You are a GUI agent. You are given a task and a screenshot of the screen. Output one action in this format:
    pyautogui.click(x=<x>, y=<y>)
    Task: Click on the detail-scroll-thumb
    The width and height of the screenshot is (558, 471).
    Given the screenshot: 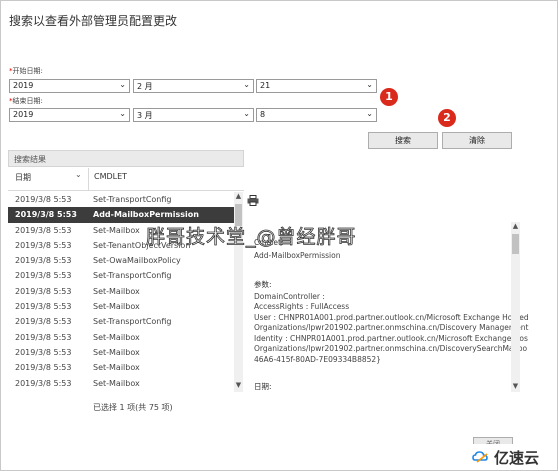 What is the action you would take?
    pyautogui.click(x=515, y=244)
    